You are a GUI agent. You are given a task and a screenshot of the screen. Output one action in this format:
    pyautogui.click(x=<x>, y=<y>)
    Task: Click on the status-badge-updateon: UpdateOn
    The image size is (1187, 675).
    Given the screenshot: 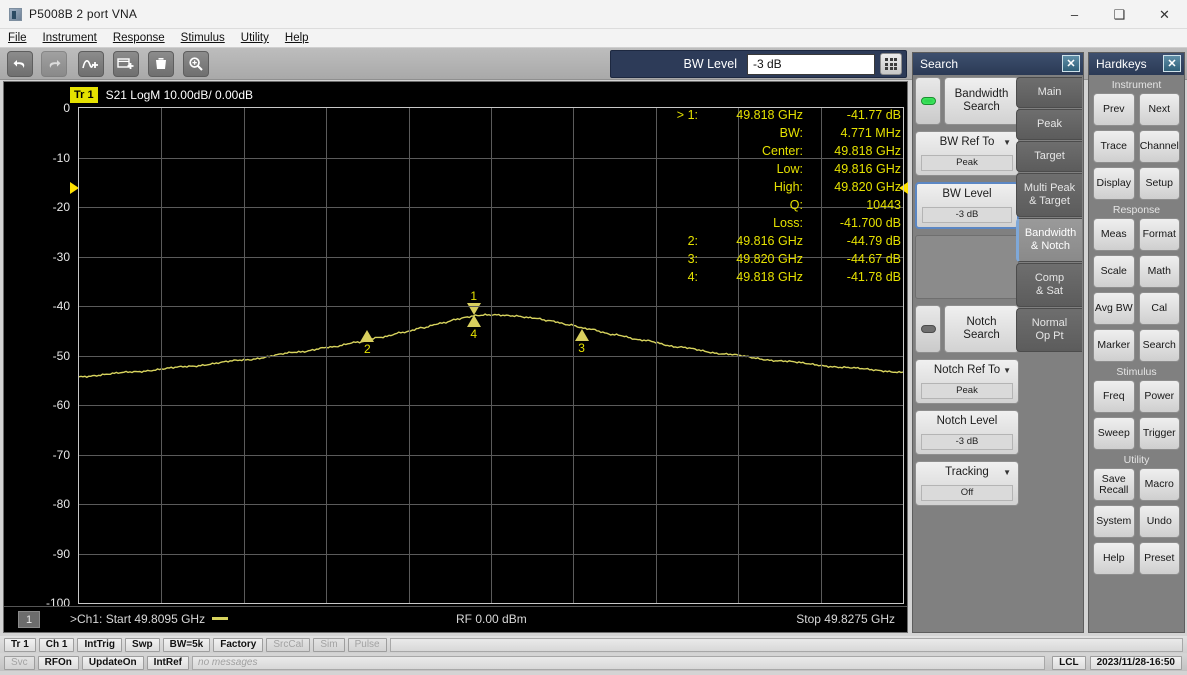 What is the action you would take?
    pyautogui.click(x=112, y=662)
    